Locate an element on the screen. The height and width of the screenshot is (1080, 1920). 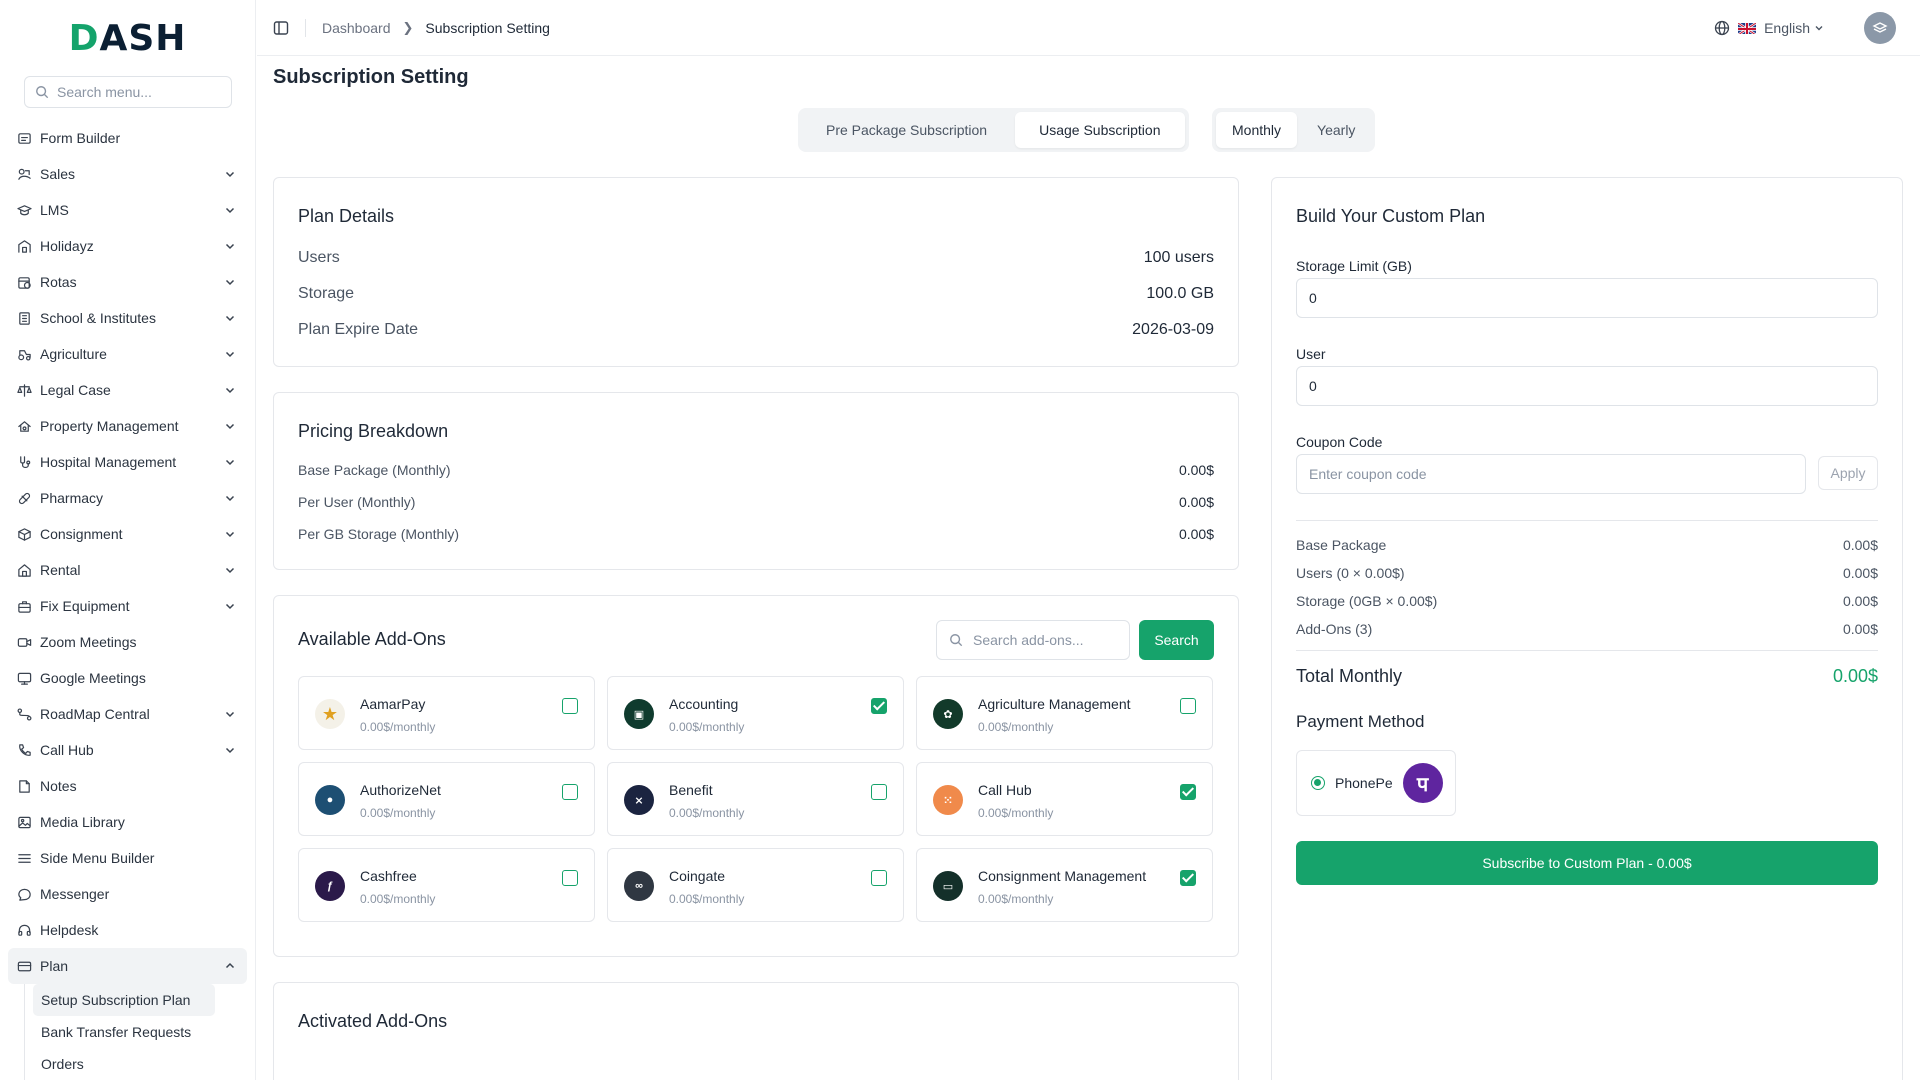
addon-card: ★ AamarPay 0.00$/monthly is located at coordinates (446, 713).